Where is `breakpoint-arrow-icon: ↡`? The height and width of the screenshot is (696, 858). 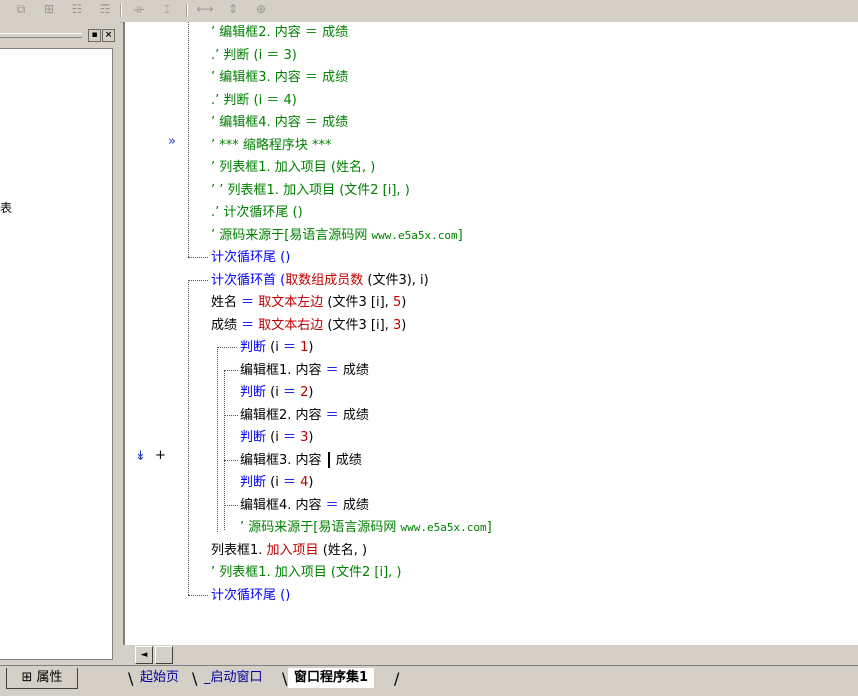 breakpoint-arrow-icon: ↡ is located at coordinates (140, 456).